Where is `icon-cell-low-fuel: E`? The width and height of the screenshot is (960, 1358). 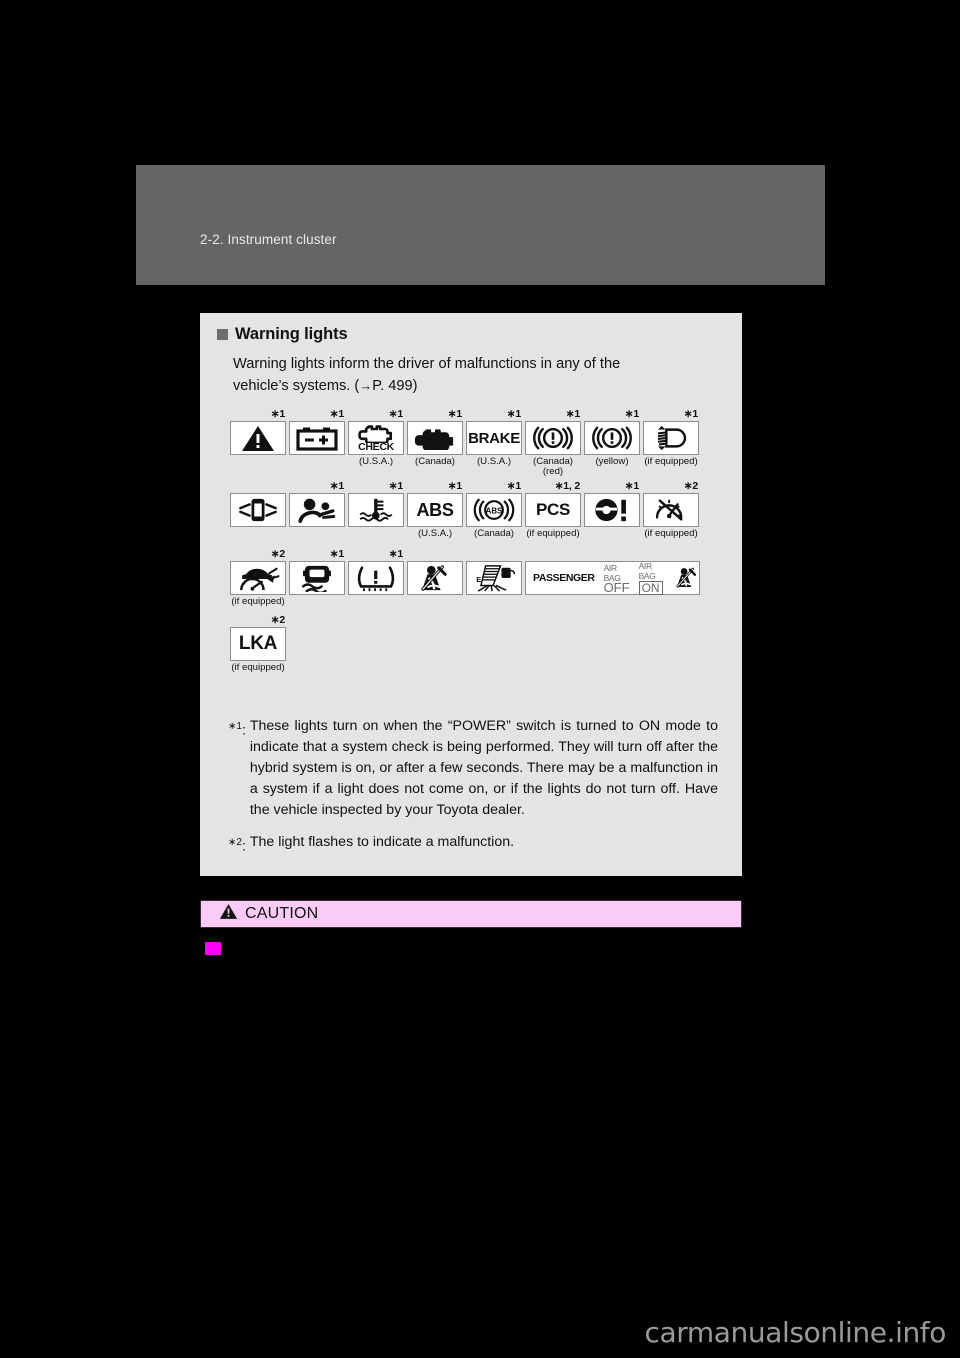 icon-cell-low-fuel: E is located at coordinates (494, 579).